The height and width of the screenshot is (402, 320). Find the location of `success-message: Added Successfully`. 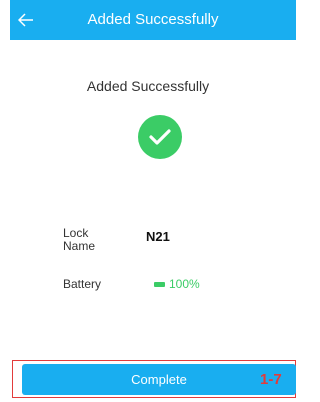

success-message: Added Successfully is located at coordinates (148, 86).